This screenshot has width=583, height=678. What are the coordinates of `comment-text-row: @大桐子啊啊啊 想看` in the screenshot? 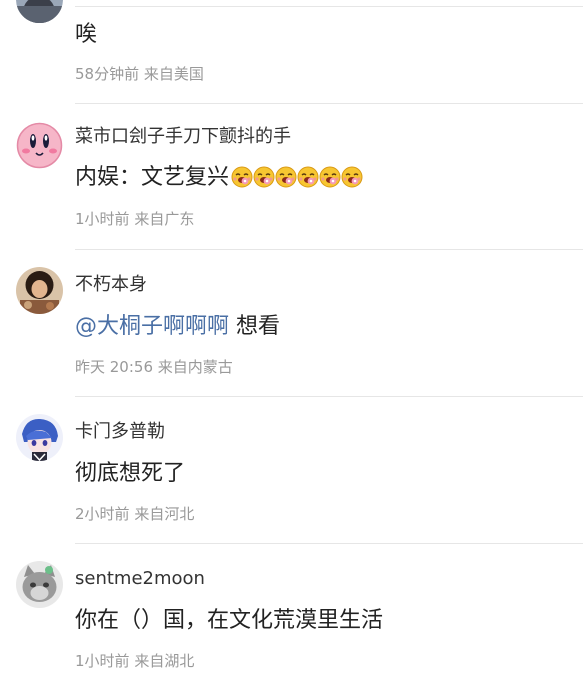 It's located at (177, 327).